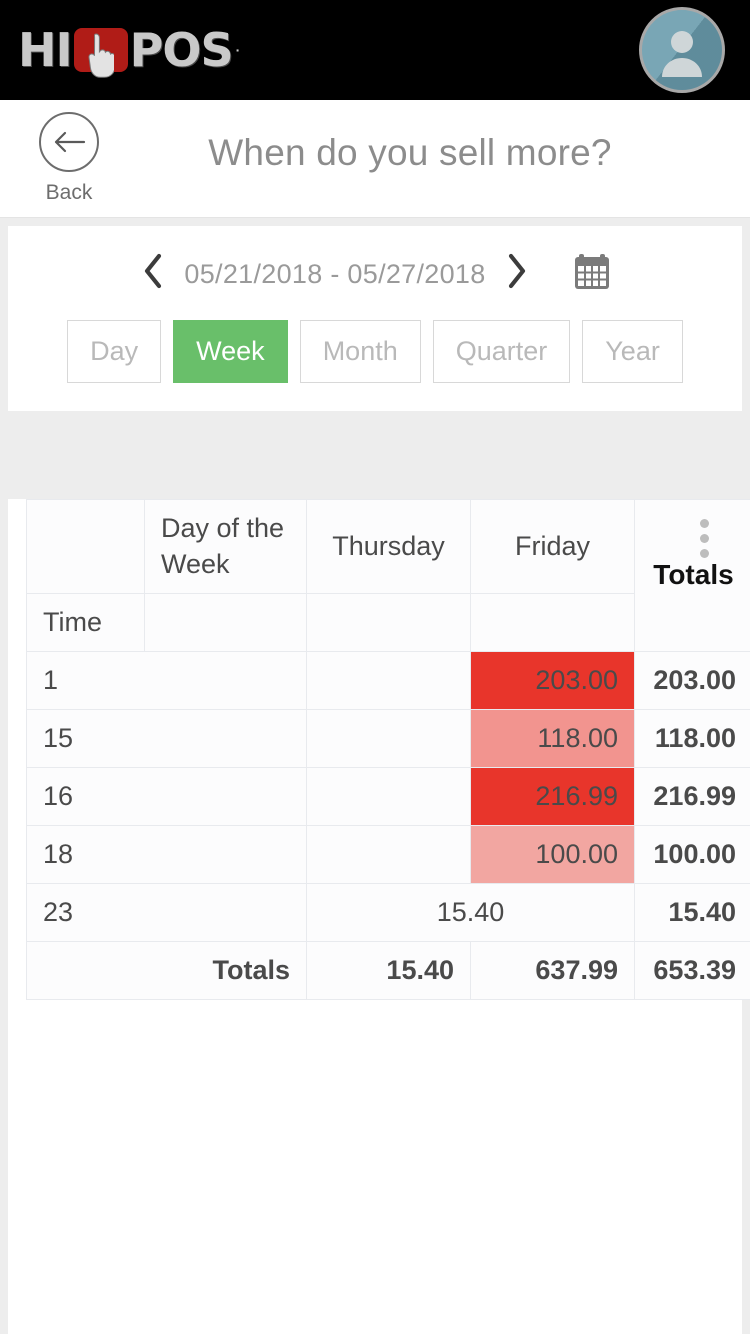 This screenshot has height=1334, width=750. What do you see at coordinates (501, 351) in the screenshot?
I see `period-button-quarter: Quarter` at bounding box center [501, 351].